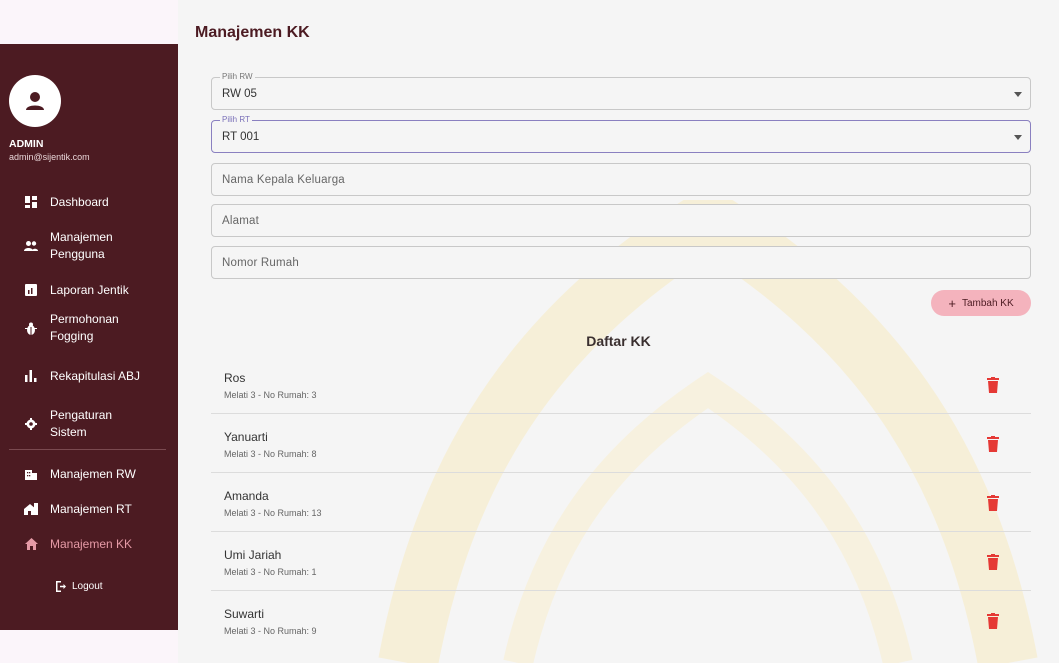 The height and width of the screenshot is (668, 1059). Describe the element at coordinates (81, 245) in the screenshot. I see `sidebar-item-label: Manajemen Pengguna` at that location.